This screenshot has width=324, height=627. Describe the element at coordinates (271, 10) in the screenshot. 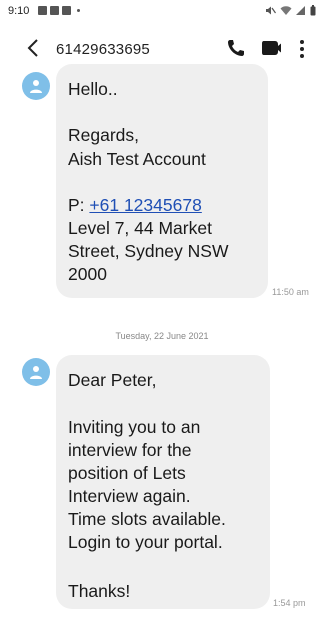

I see `mute-icon` at that location.